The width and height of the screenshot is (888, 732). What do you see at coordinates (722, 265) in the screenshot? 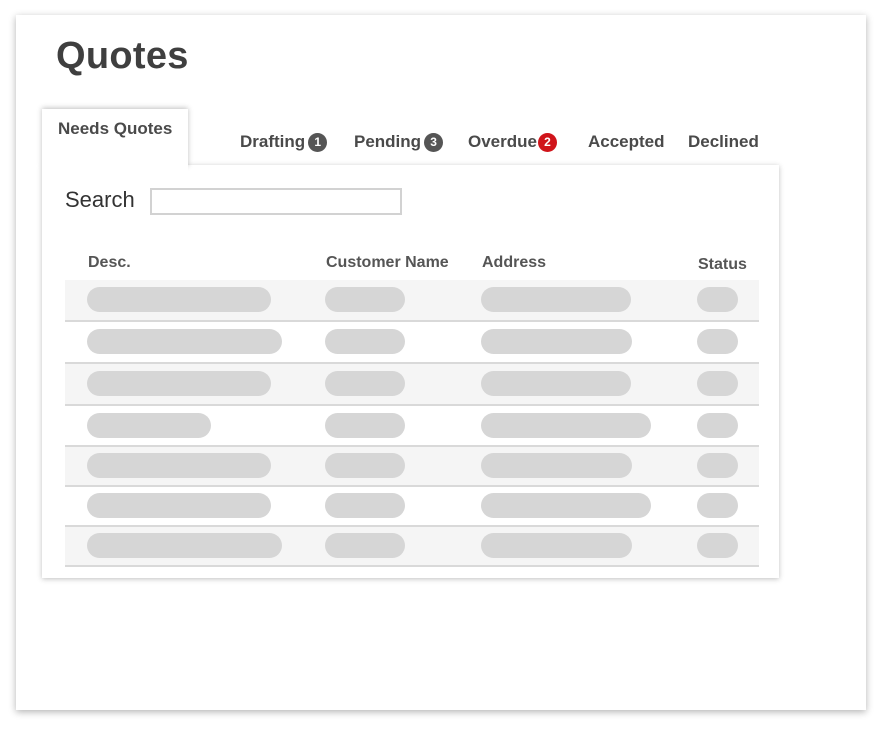
I see `column-header-status: Status` at bounding box center [722, 265].